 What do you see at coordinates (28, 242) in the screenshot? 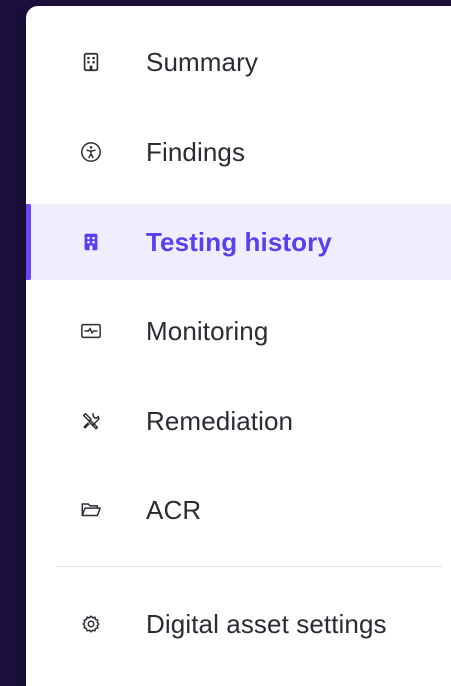
I see `active-indicator` at bounding box center [28, 242].